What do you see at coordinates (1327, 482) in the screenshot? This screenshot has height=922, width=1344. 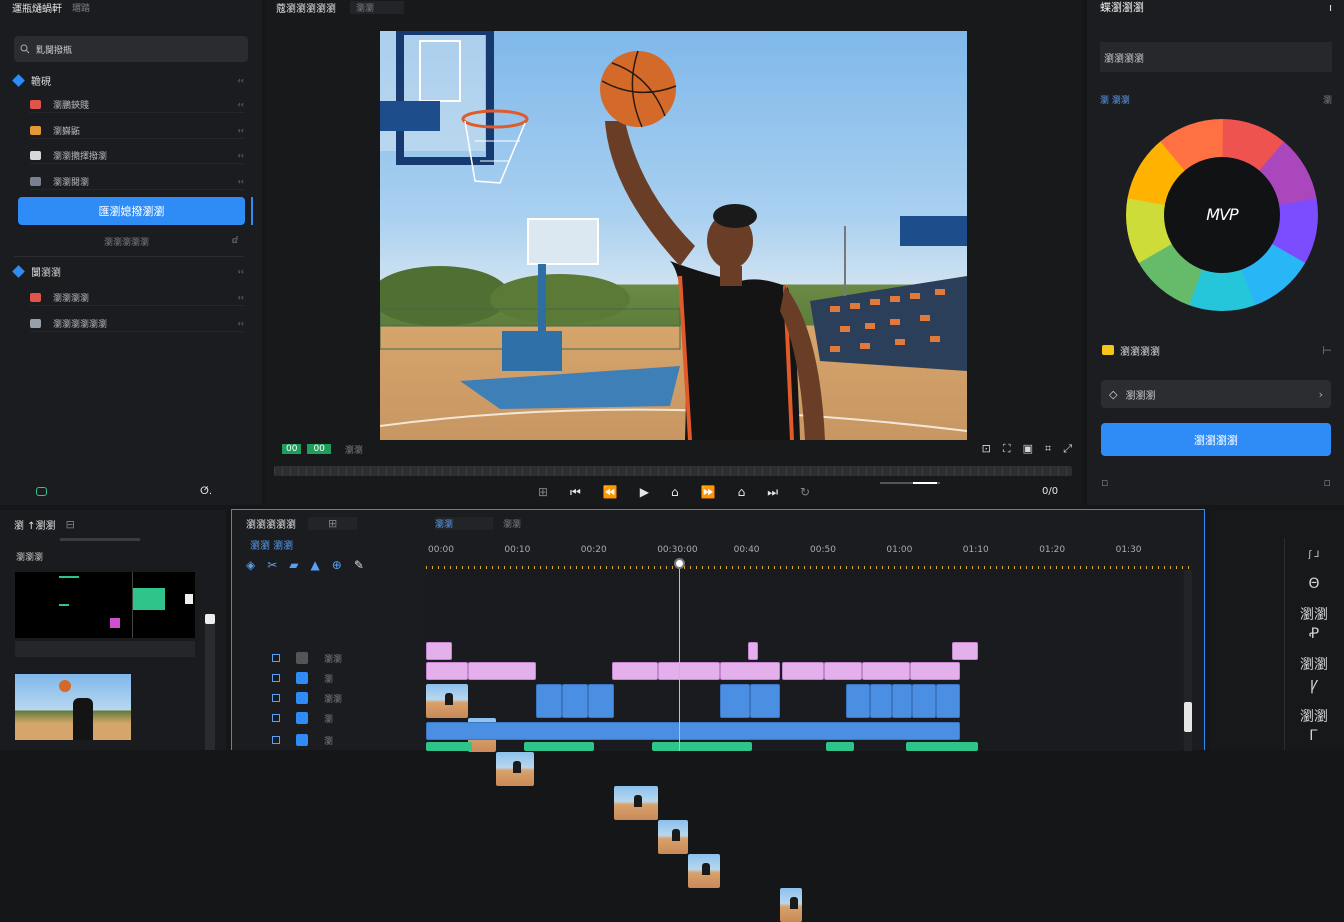 I see `settings-icon: ▫` at bounding box center [1327, 482].